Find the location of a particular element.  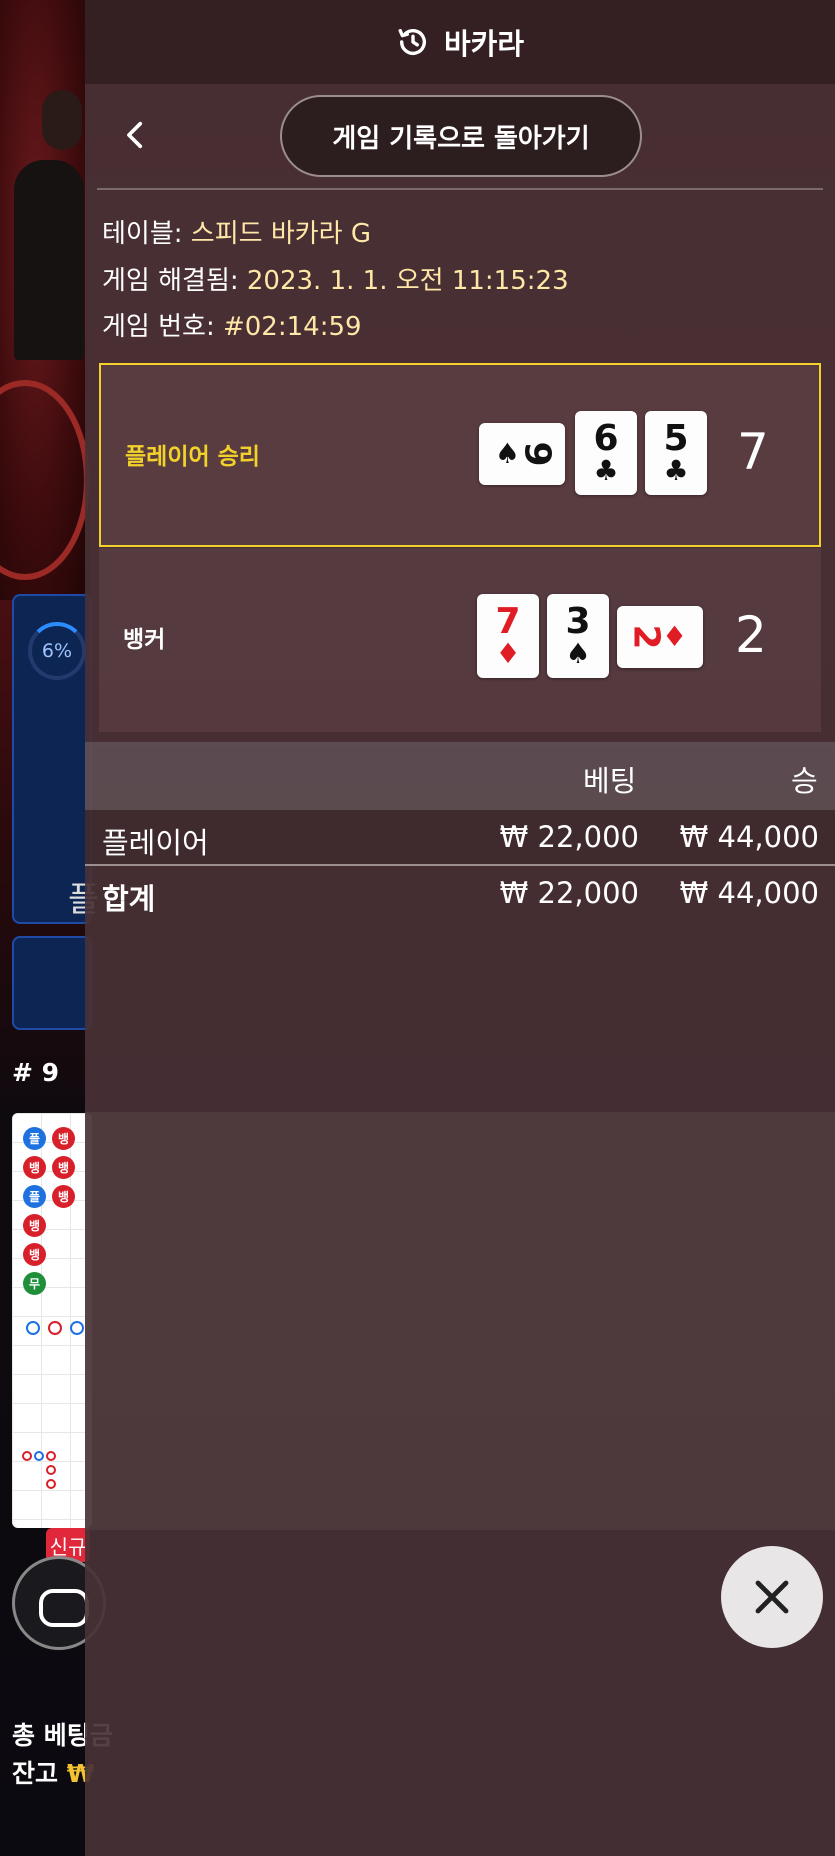

total-label: 합계 is located at coordinates (129, 899).